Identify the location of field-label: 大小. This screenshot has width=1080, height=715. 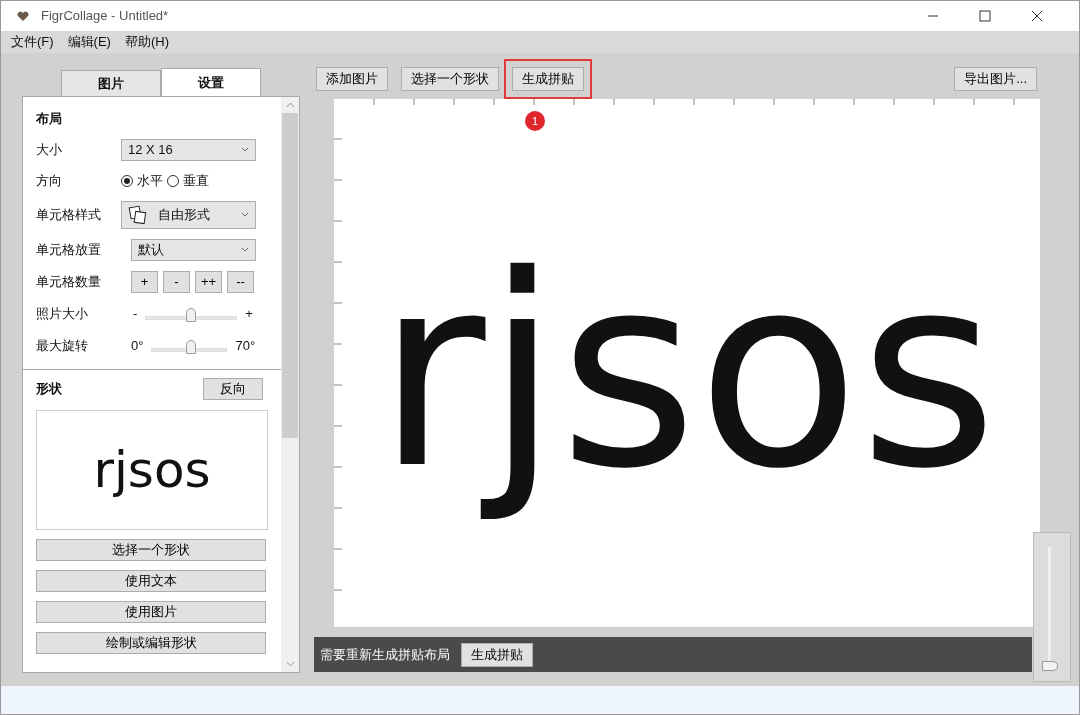
(49, 149).